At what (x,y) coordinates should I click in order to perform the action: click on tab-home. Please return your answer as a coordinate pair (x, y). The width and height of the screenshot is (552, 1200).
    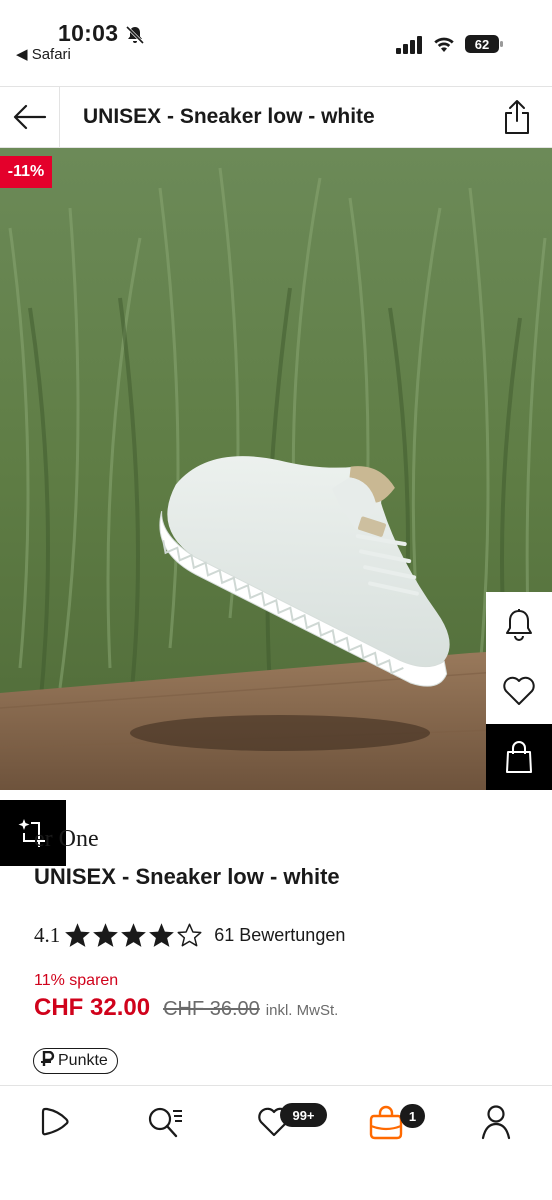
    Looking at the image, I should click on (55, 1122).